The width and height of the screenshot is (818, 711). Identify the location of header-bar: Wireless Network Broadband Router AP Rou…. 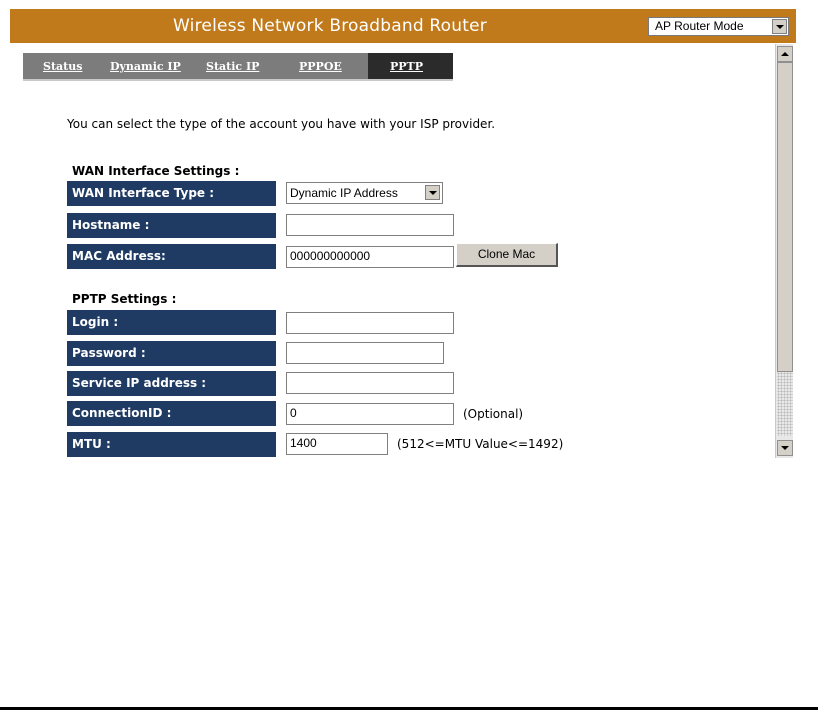
(403, 26).